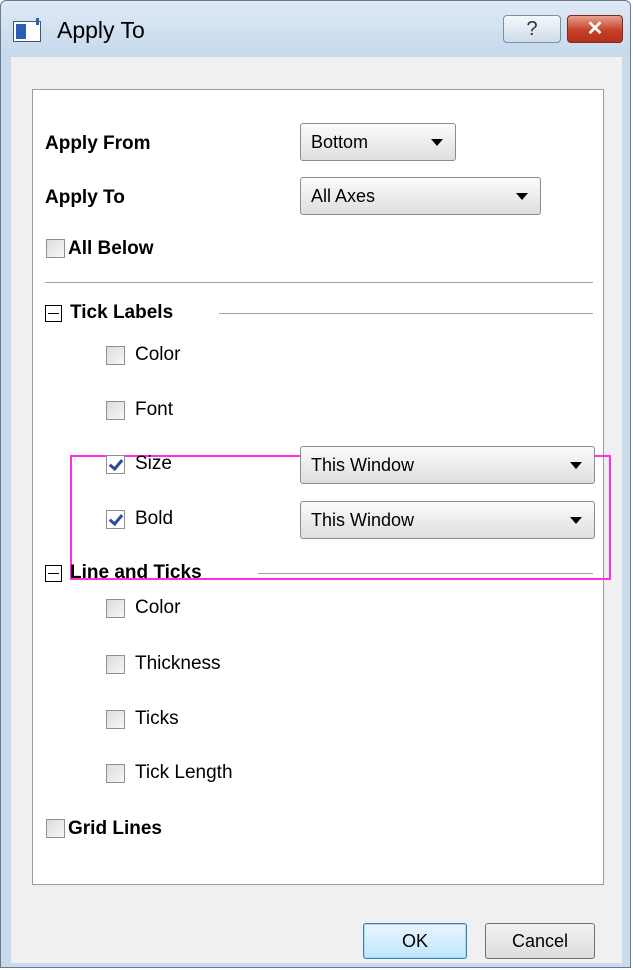  Describe the element at coordinates (27, 30) in the screenshot. I see `app-window-icon` at that location.